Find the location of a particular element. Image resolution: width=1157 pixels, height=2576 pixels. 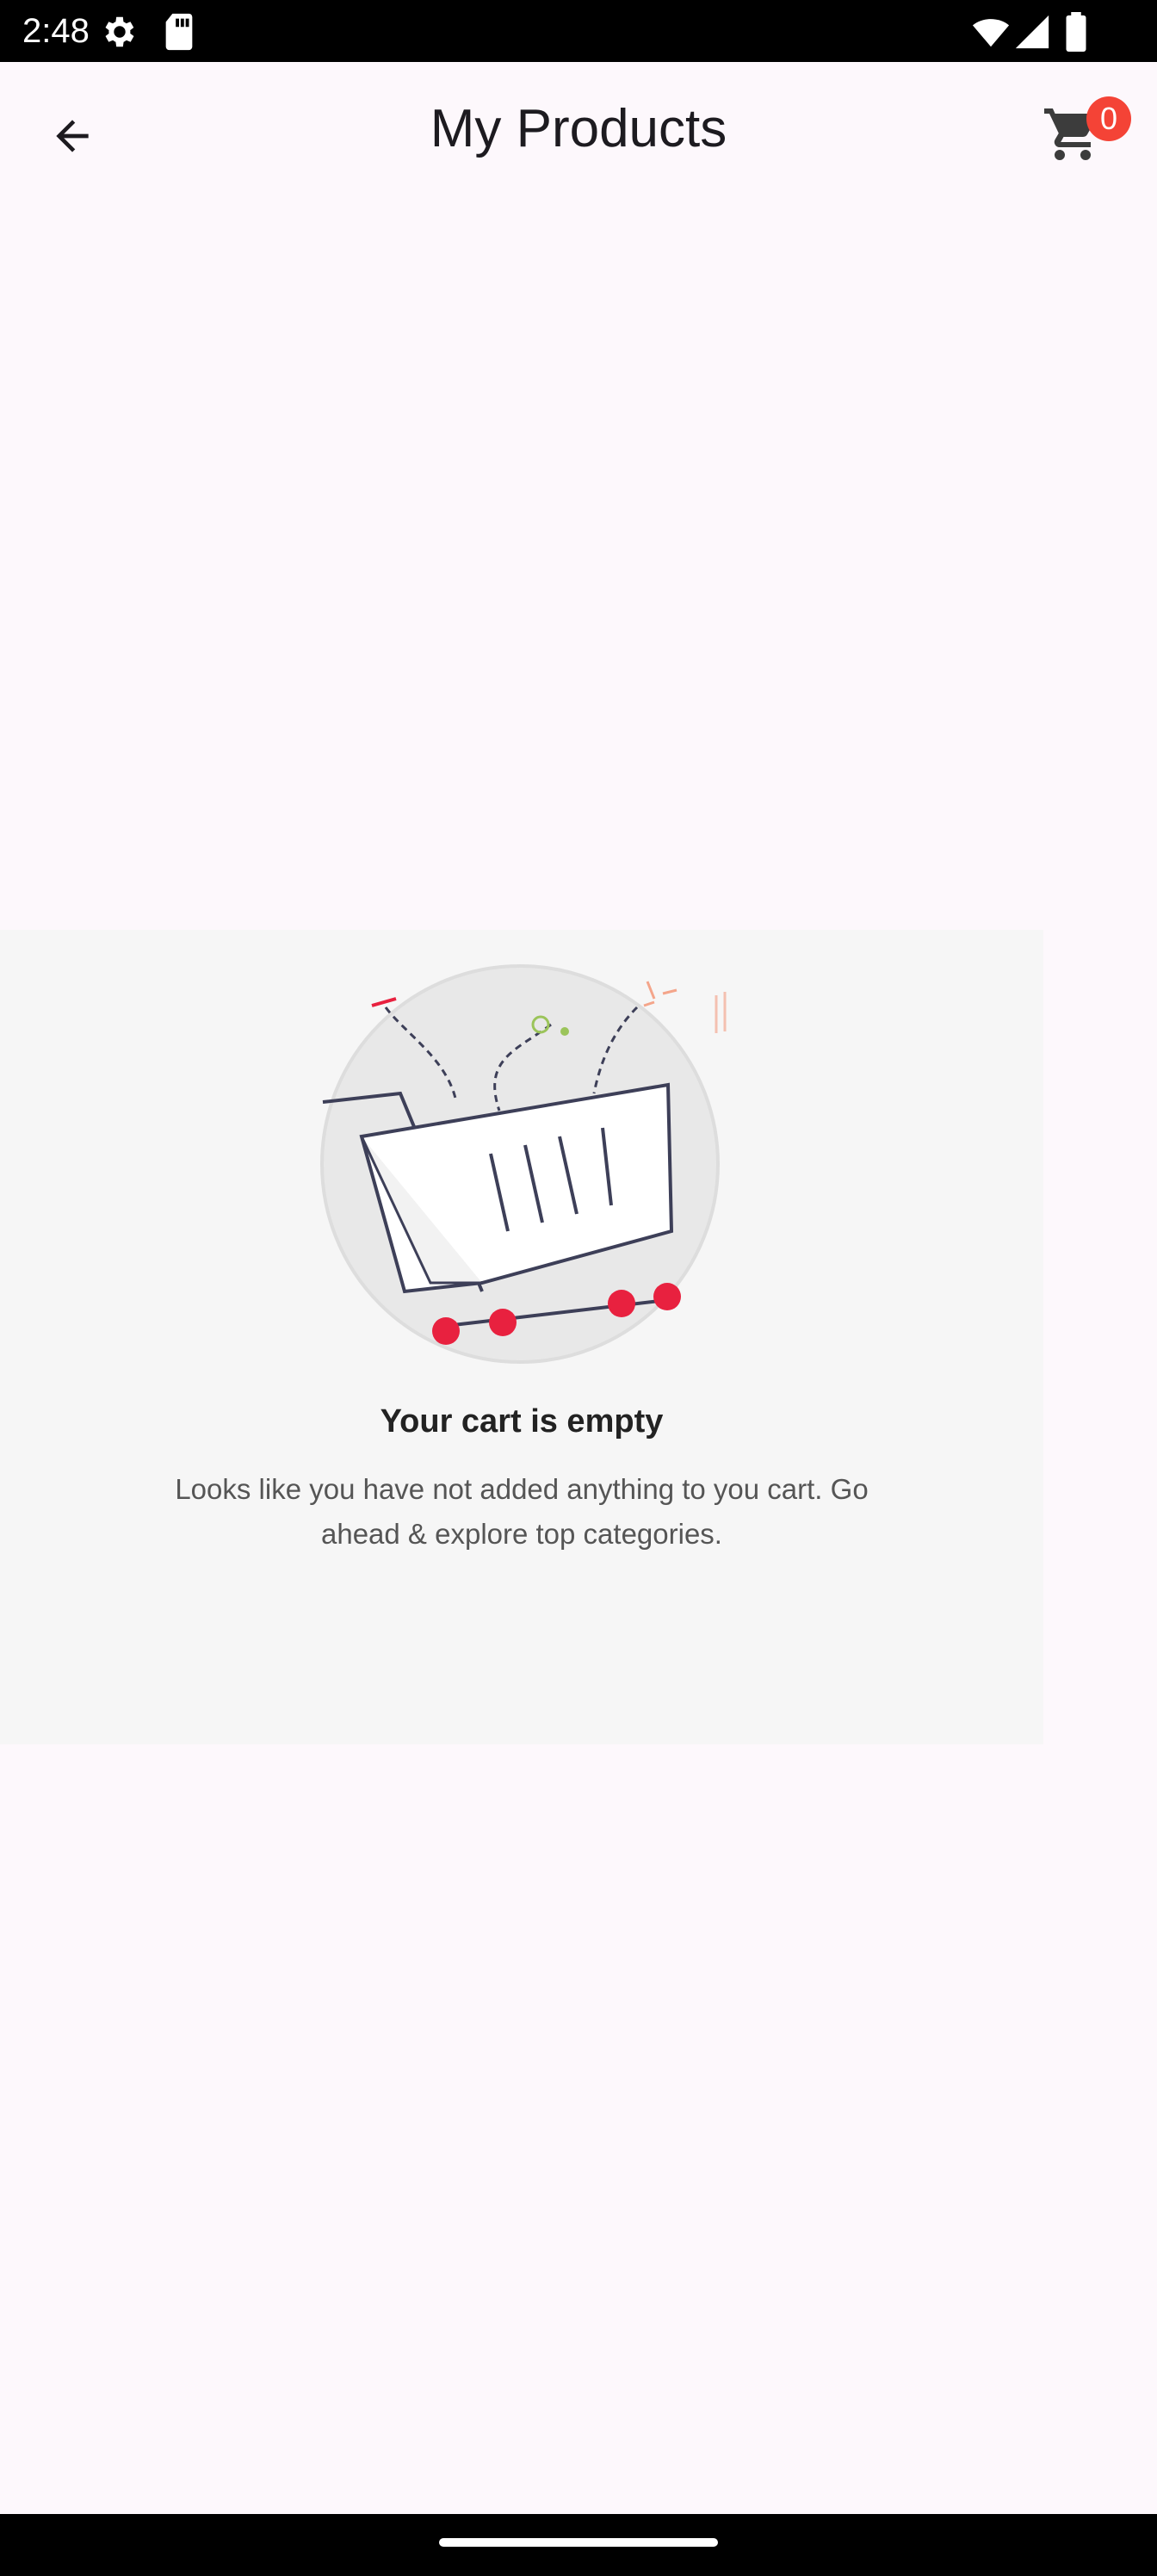

app-bar: My Products 0 is located at coordinates (579, 131).